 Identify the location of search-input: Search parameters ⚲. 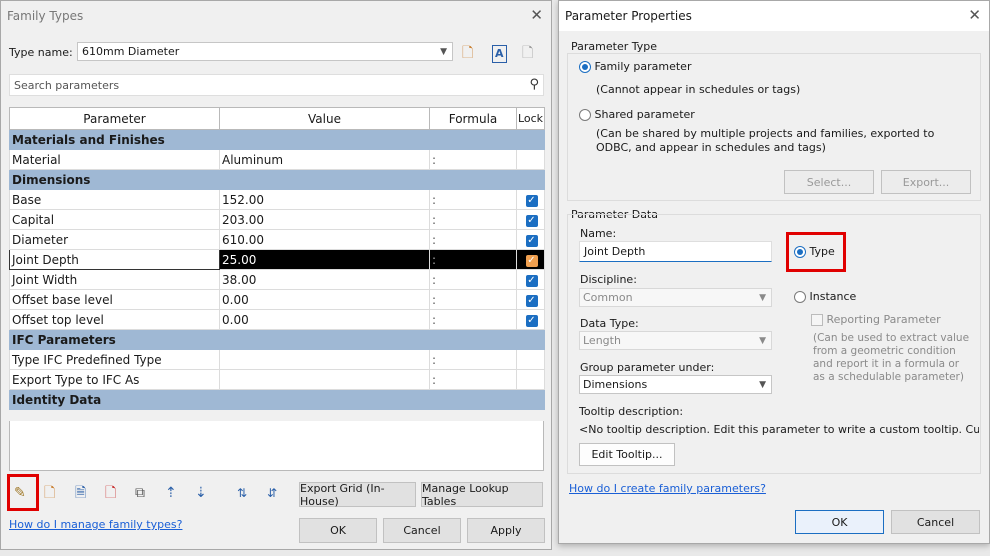
(276, 85).